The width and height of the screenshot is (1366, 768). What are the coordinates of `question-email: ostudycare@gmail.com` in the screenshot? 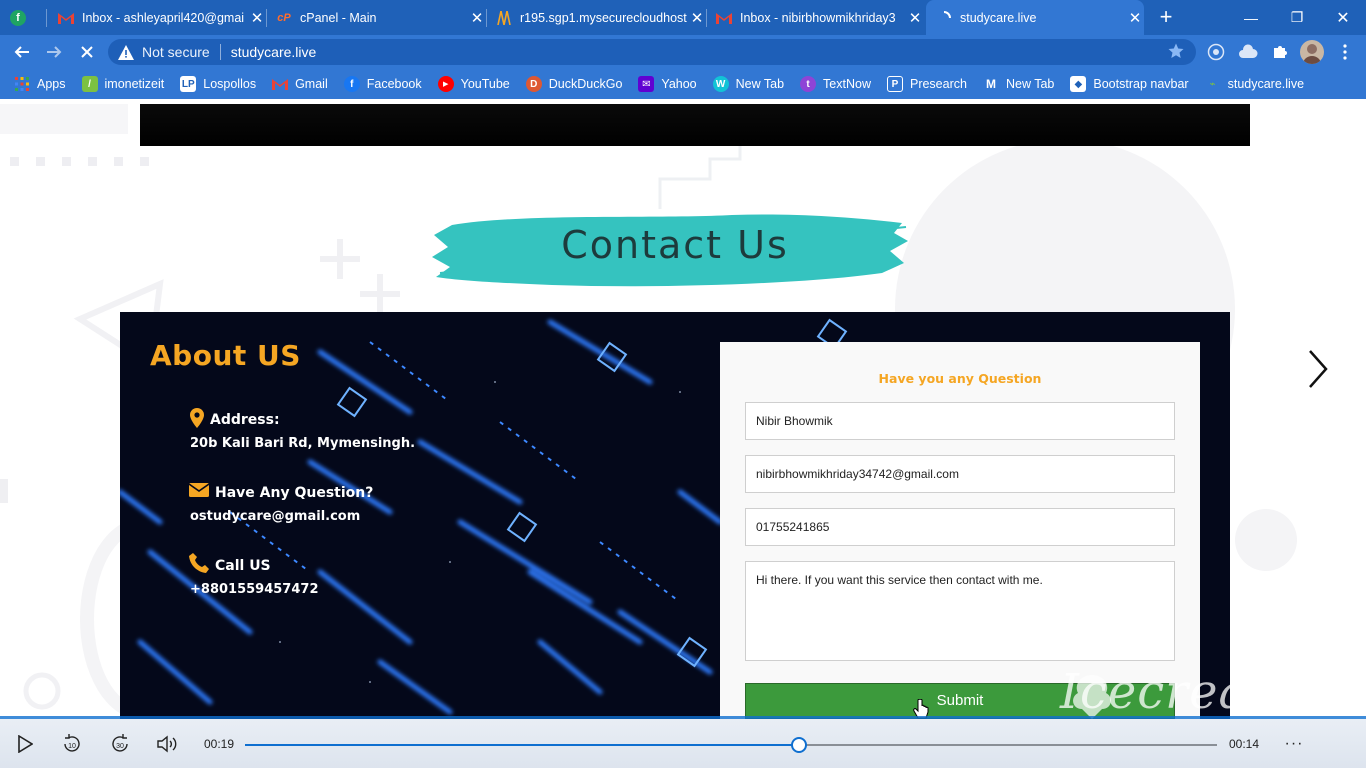 It's located at (275, 516).